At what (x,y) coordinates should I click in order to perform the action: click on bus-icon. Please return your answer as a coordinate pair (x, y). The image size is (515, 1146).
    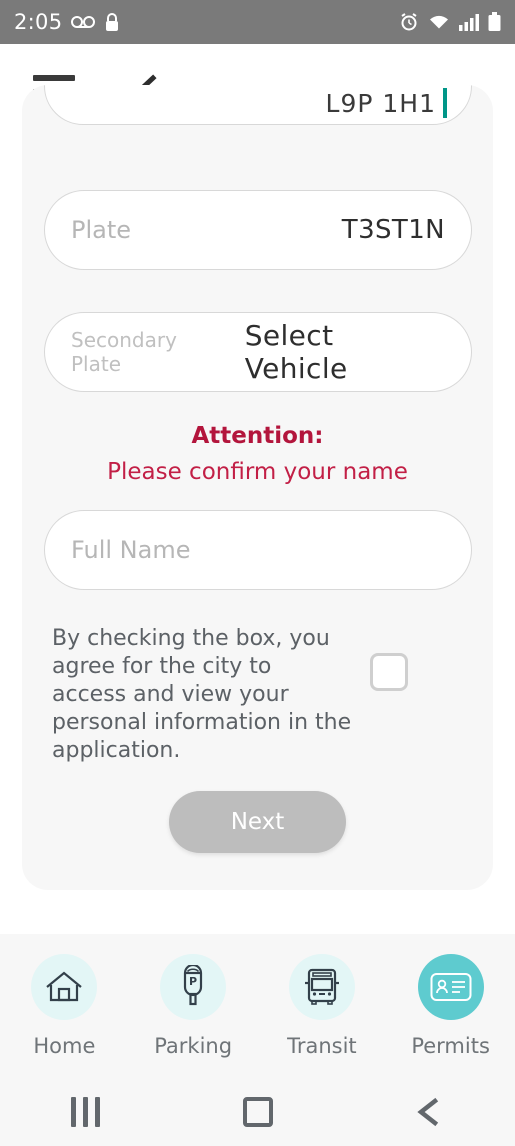
    Looking at the image, I should click on (321, 986).